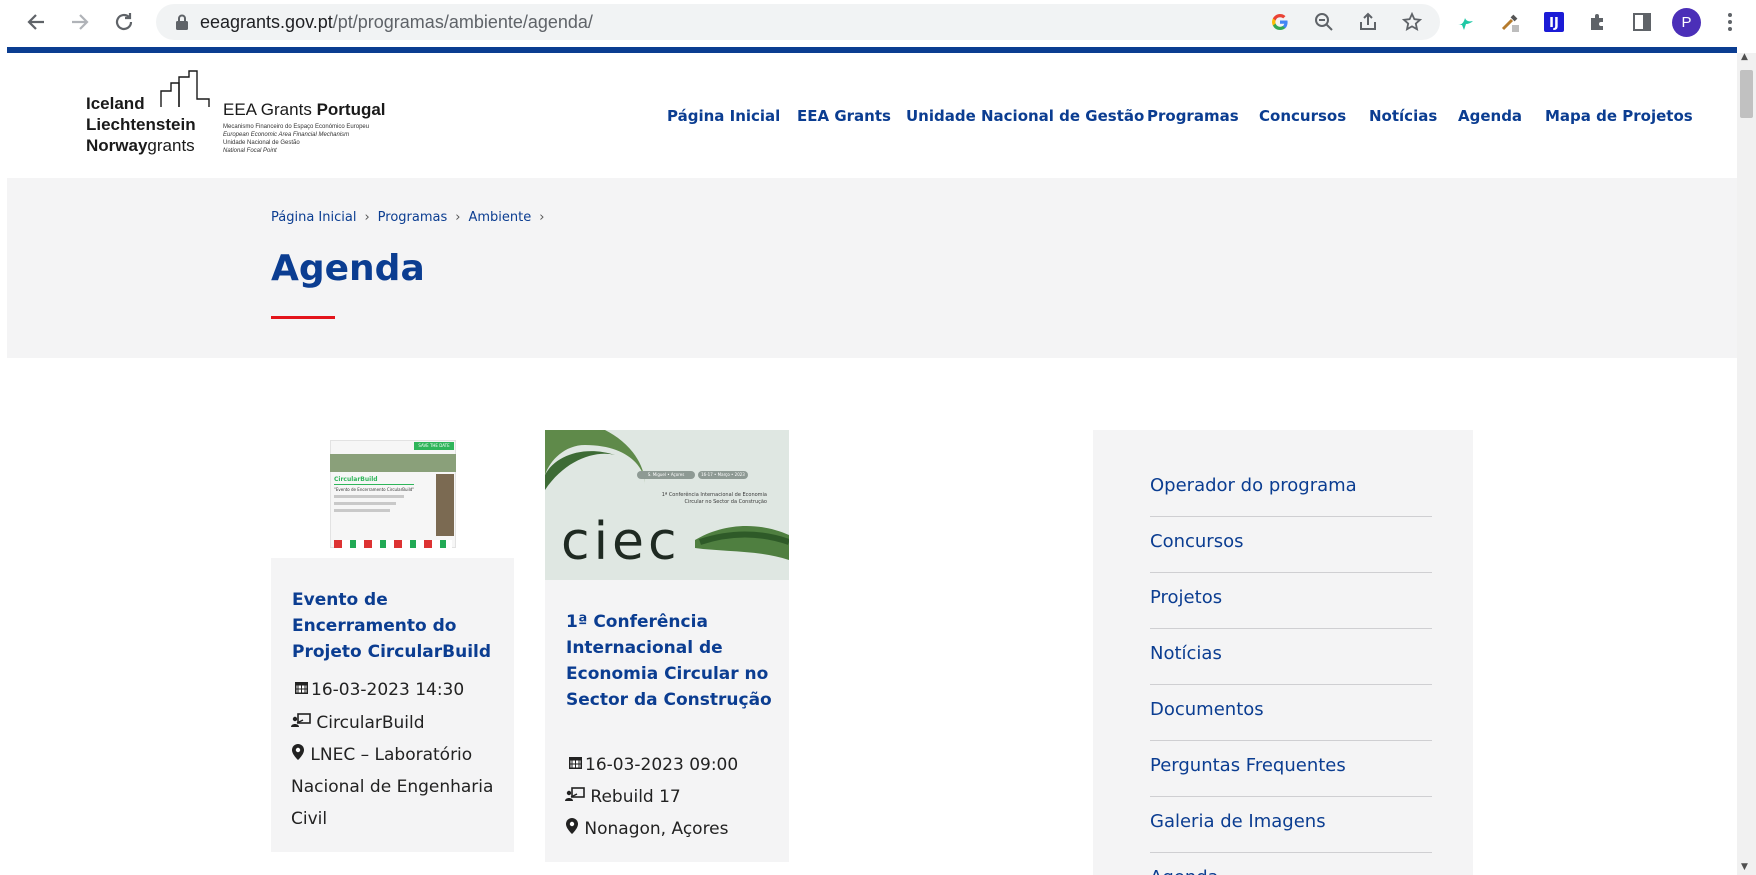 The image size is (1756, 875). What do you see at coordinates (348, 268) in the screenshot?
I see `page-title: Agenda` at bounding box center [348, 268].